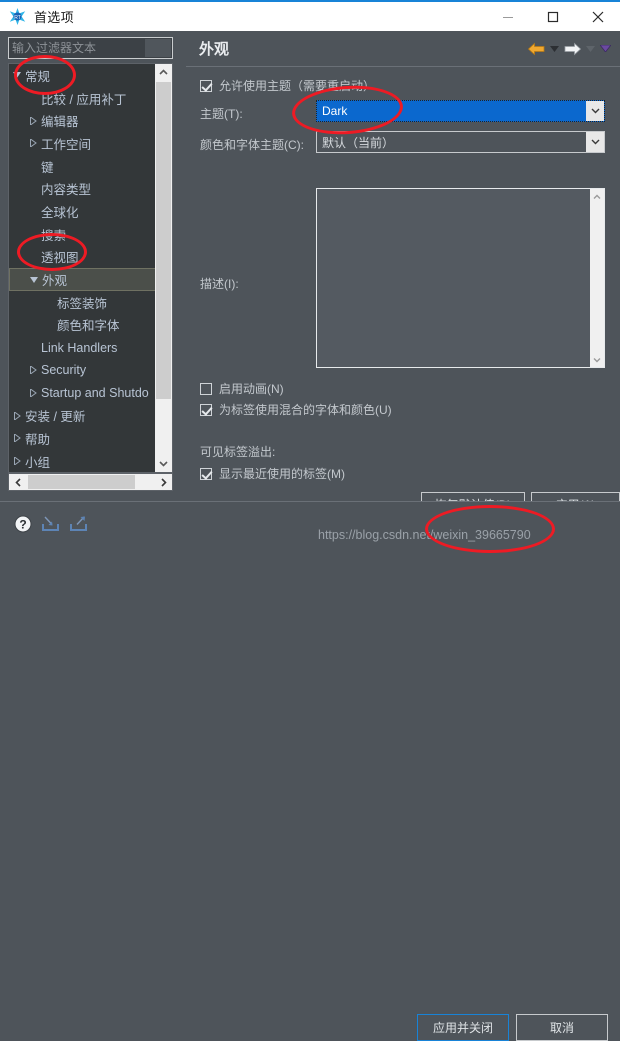 The height and width of the screenshot is (1041, 620). What do you see at coordinates (82, 166) in the screenshot?
I see `sidebar-item-4: 键` at bounding box center [82, 166].